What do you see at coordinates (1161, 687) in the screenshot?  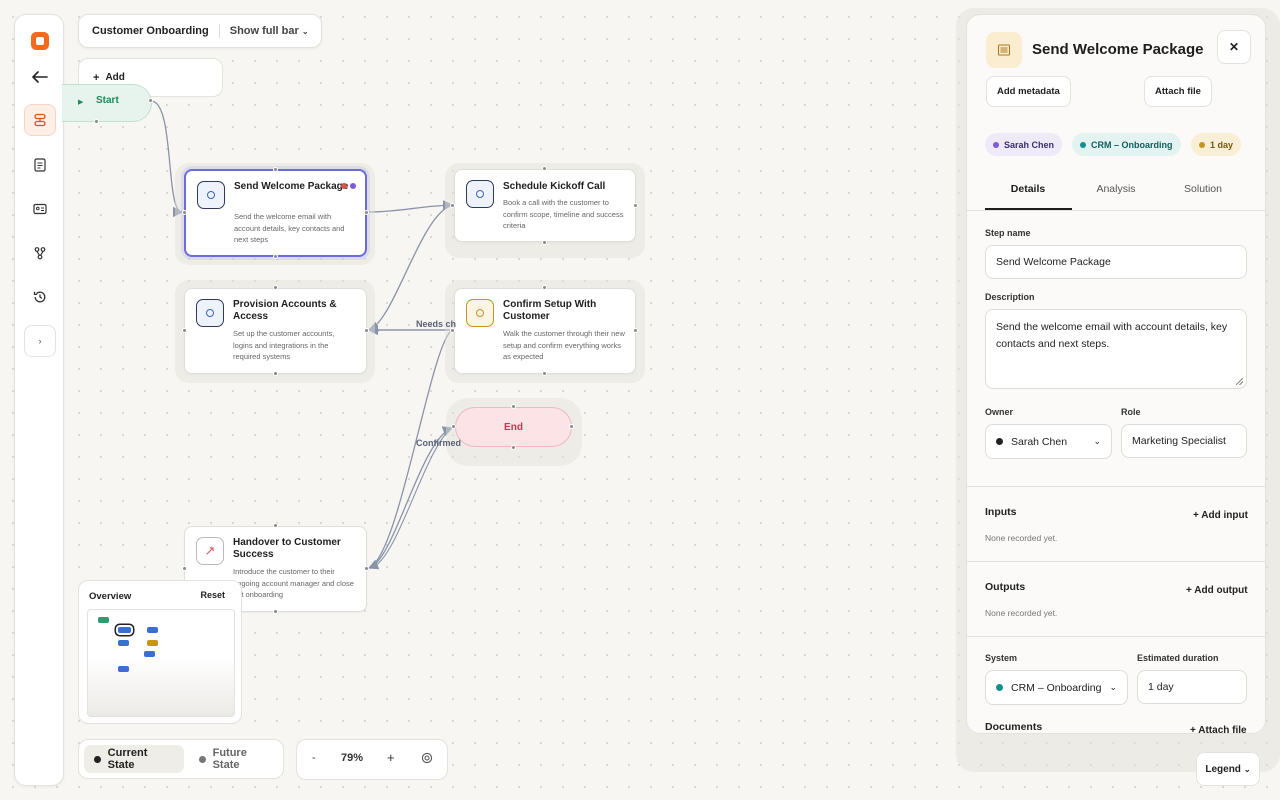 I see `duration-value: 1 day` at bounding box center [1161, 687].